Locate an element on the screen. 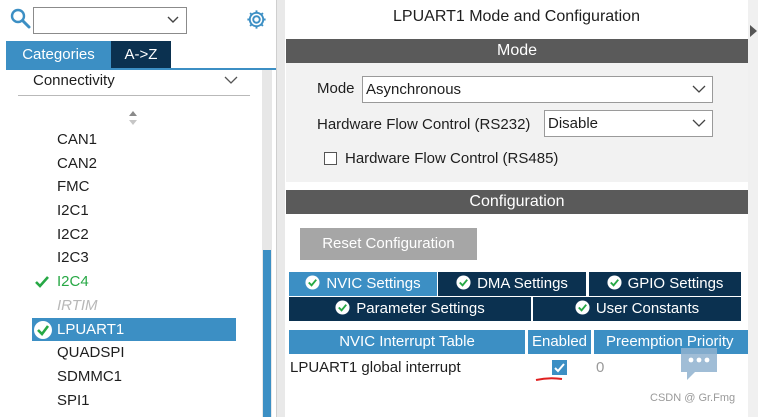 This screenshot has width=758, height=417. peripheral-label: I2C1 is located at coordinates (73, 211).